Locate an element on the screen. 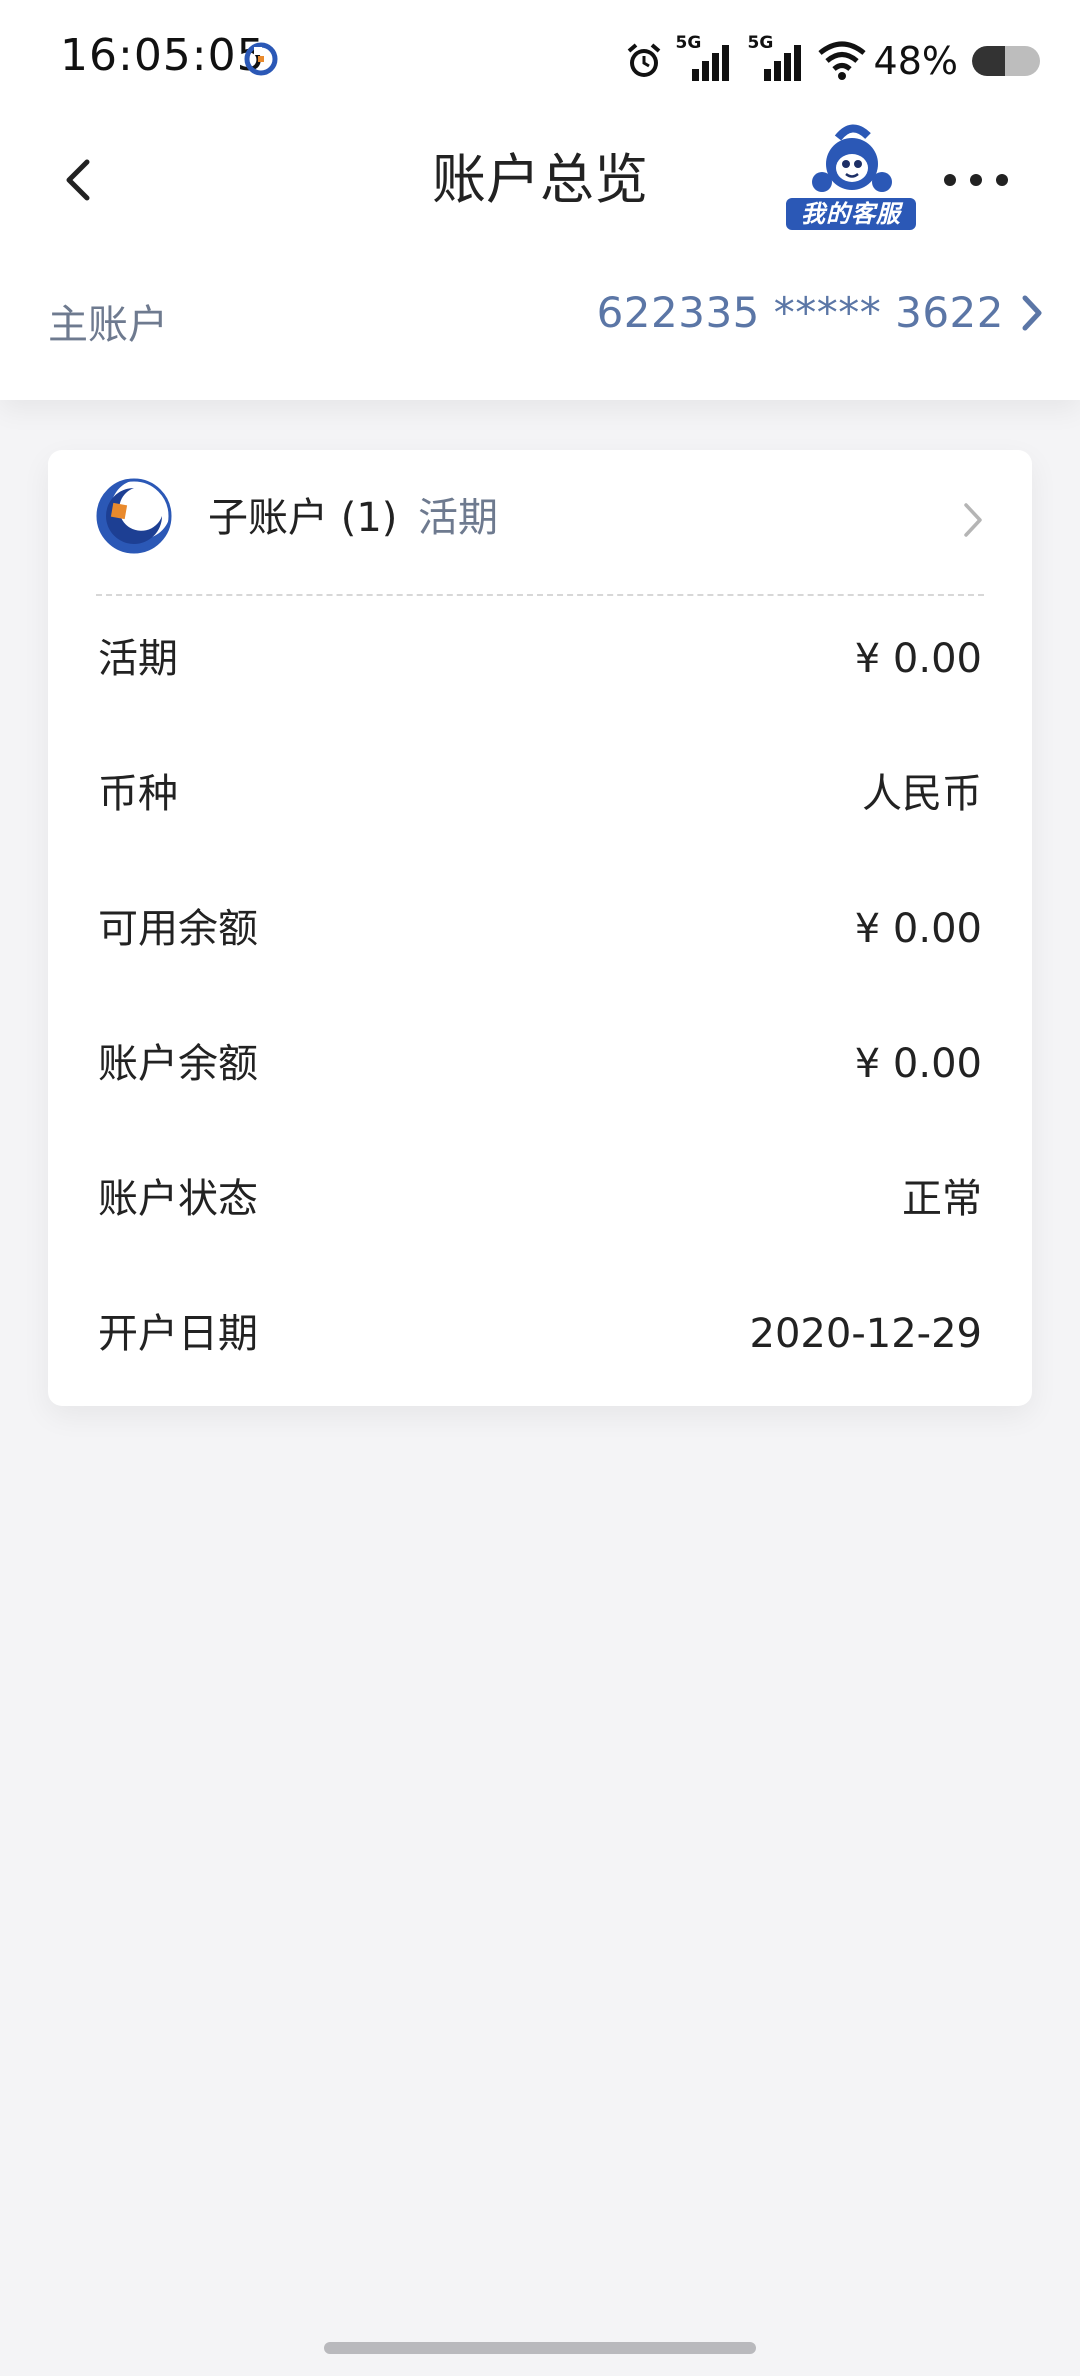 The width and height of the screenshot is (1080, 2376). sub-account-header: 子账户 (1) 活期 is located at coordinates (540, 523).